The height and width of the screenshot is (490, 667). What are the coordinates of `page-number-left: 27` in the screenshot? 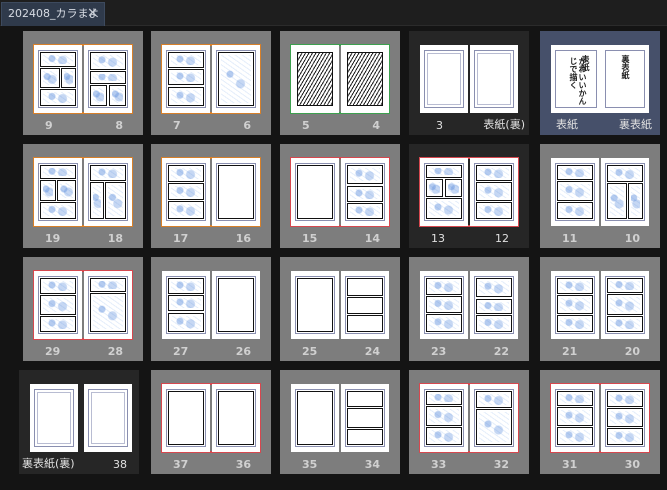 It's located at (181, 351).